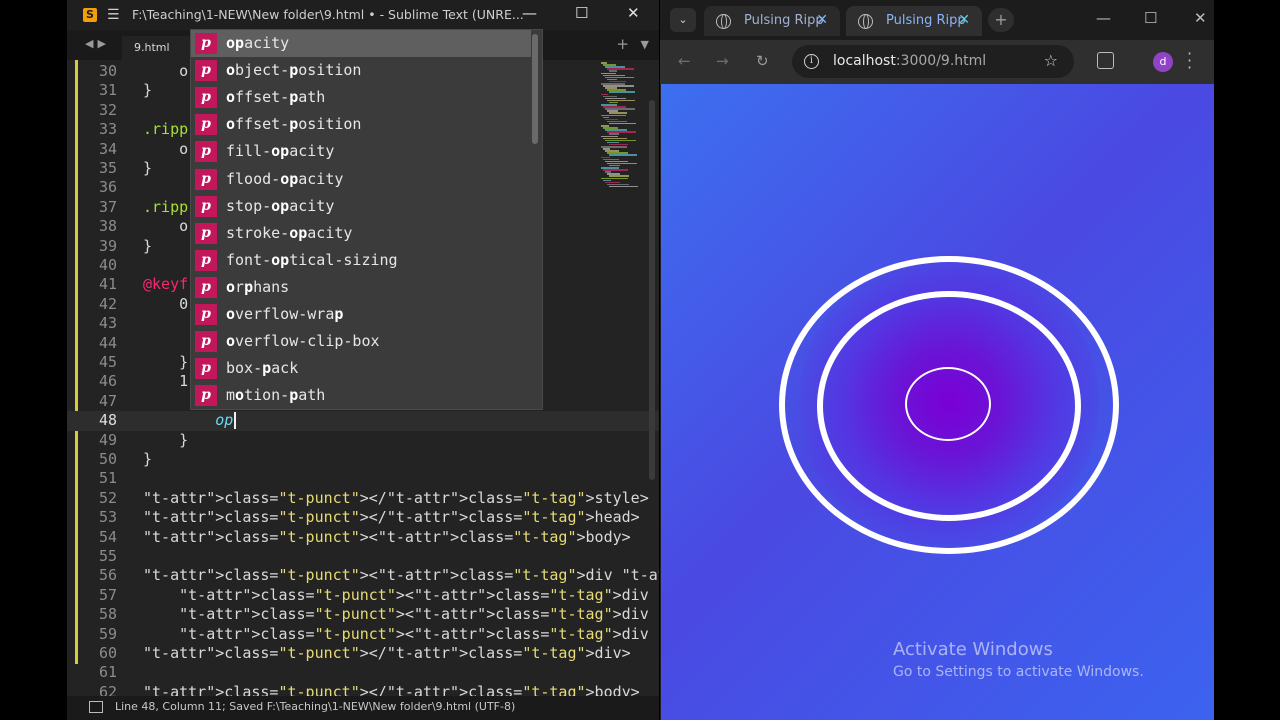  I want to click on line-number: 44, so click(107, 342).